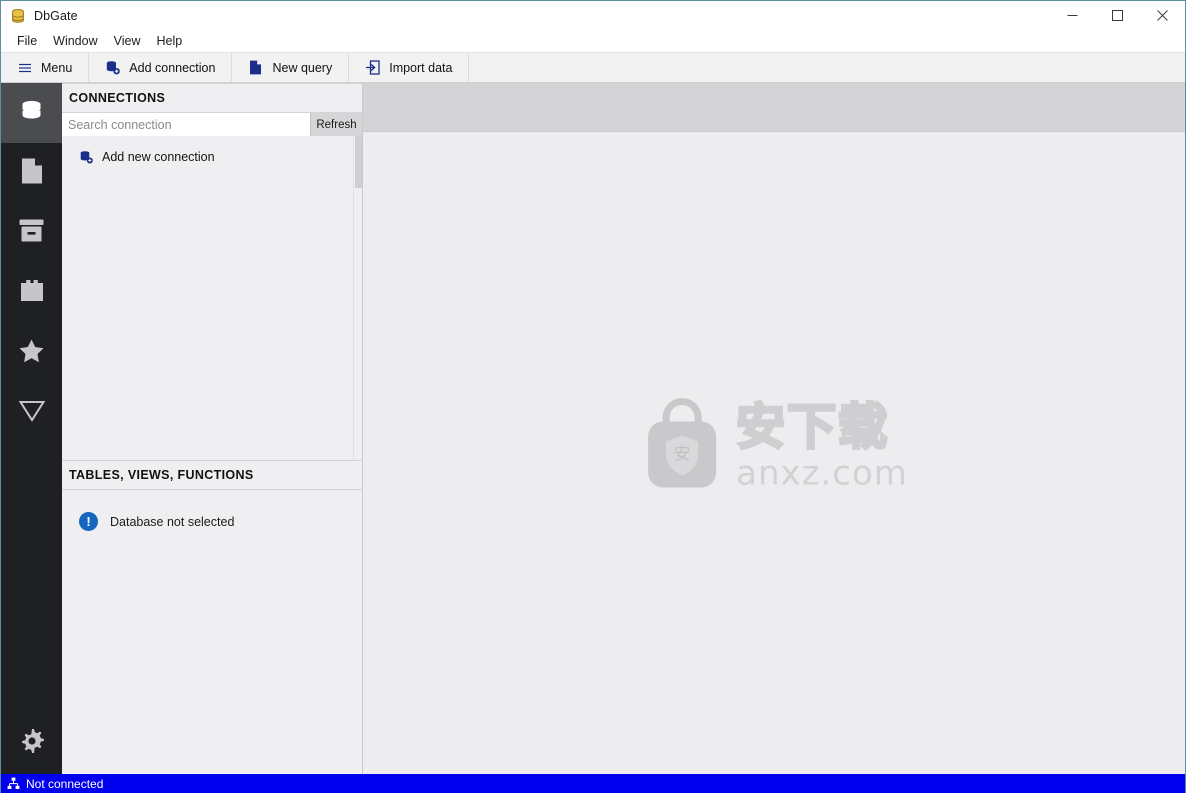 This screenshot has width=1186, height=793. I want to click on menu-item-help: Help, so click(170, 41).